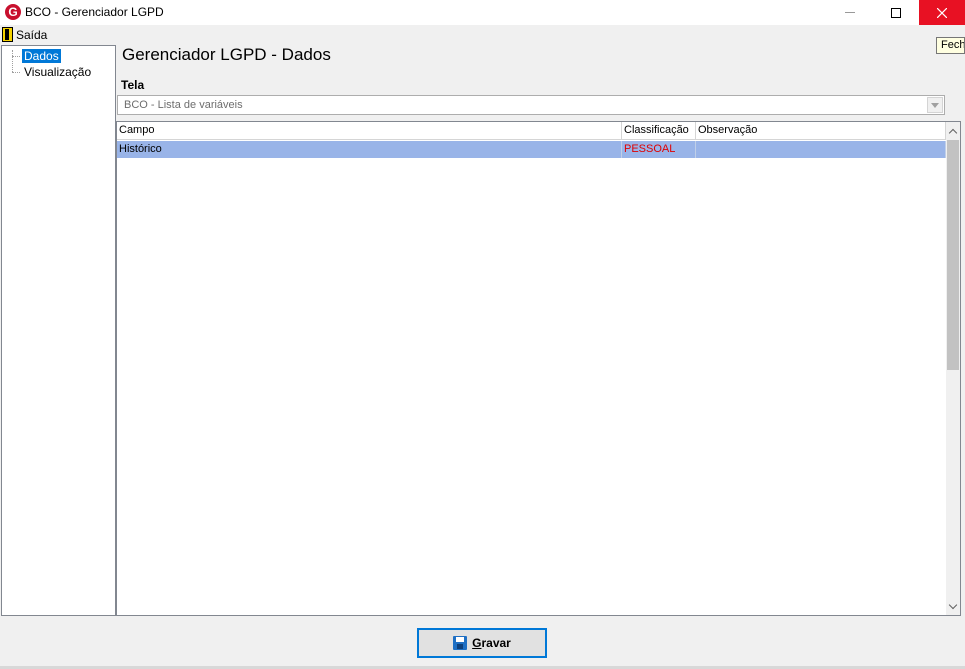 The width and height of the screenshot is (965, 669). I want to click on column-header-observacao: Observação, so click(821, 130).